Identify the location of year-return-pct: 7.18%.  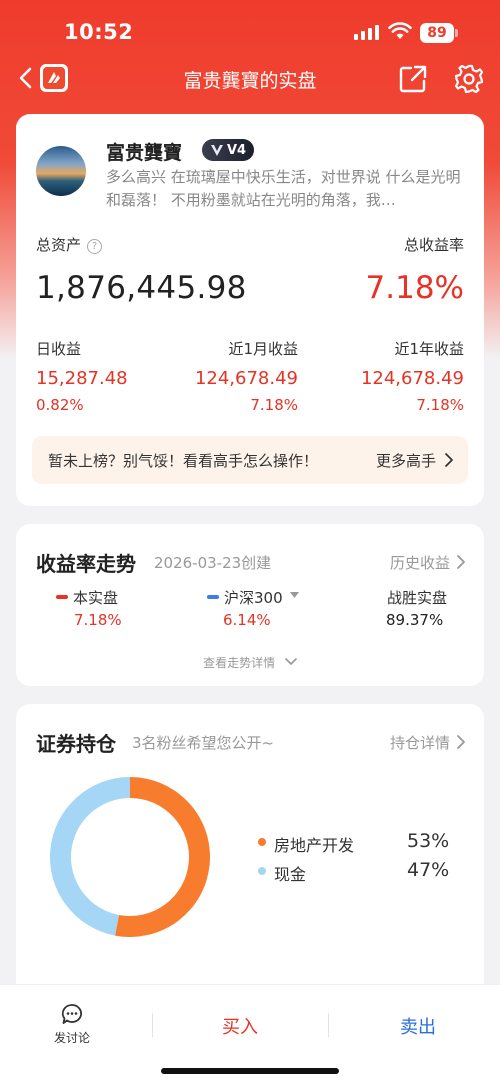
(440, 405).